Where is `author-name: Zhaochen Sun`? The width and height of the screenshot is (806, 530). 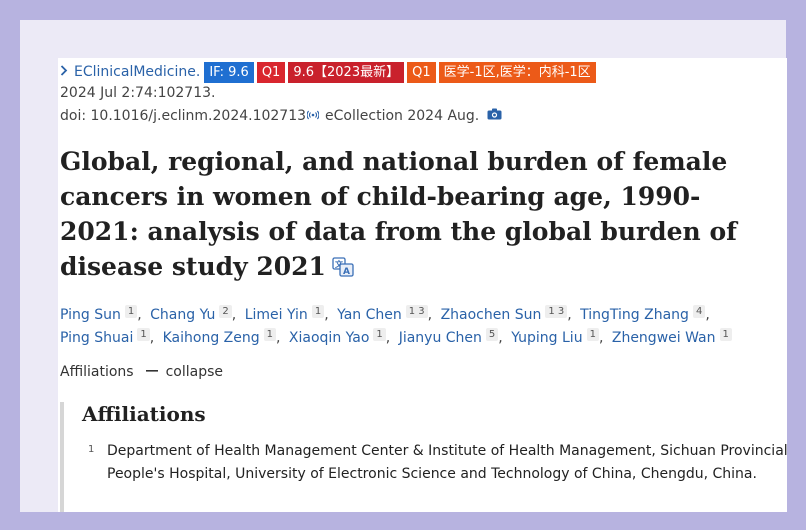 author-name: Zhaochen Sun is located at coordinates (491, 315).